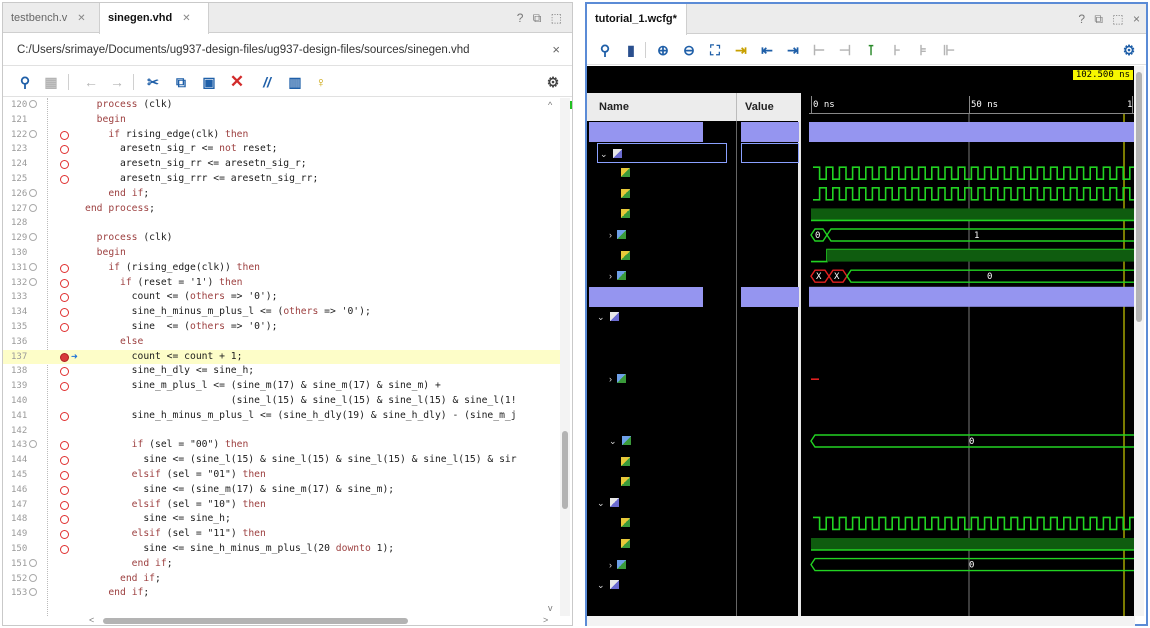  Describe the element at coordinates (610, 585) in the screenshot. I see `signal-row: ⌄` at that location.